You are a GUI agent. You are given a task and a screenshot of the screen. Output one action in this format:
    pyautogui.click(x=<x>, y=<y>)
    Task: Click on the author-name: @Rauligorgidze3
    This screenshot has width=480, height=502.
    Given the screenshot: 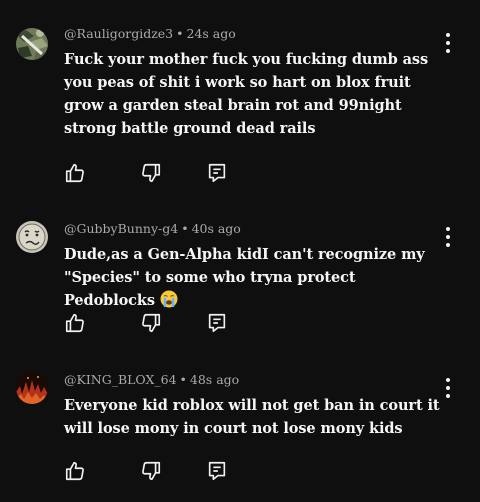 What is the action you would take?
    pyautogui.click(x=118, y=33)
    